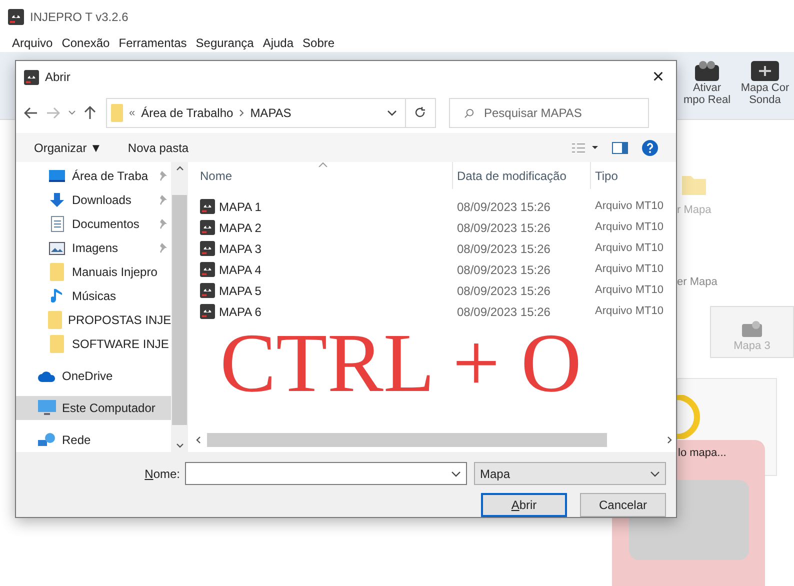  What do you see at coordinates (102, 200) in the screenshot?
I see `nav-label: Downloads` at bounding box center [102, 200].